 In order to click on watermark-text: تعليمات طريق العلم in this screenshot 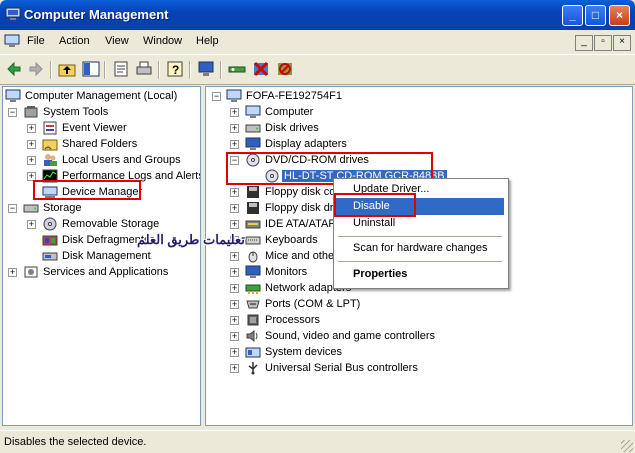, I will do `click(191, 239)`.